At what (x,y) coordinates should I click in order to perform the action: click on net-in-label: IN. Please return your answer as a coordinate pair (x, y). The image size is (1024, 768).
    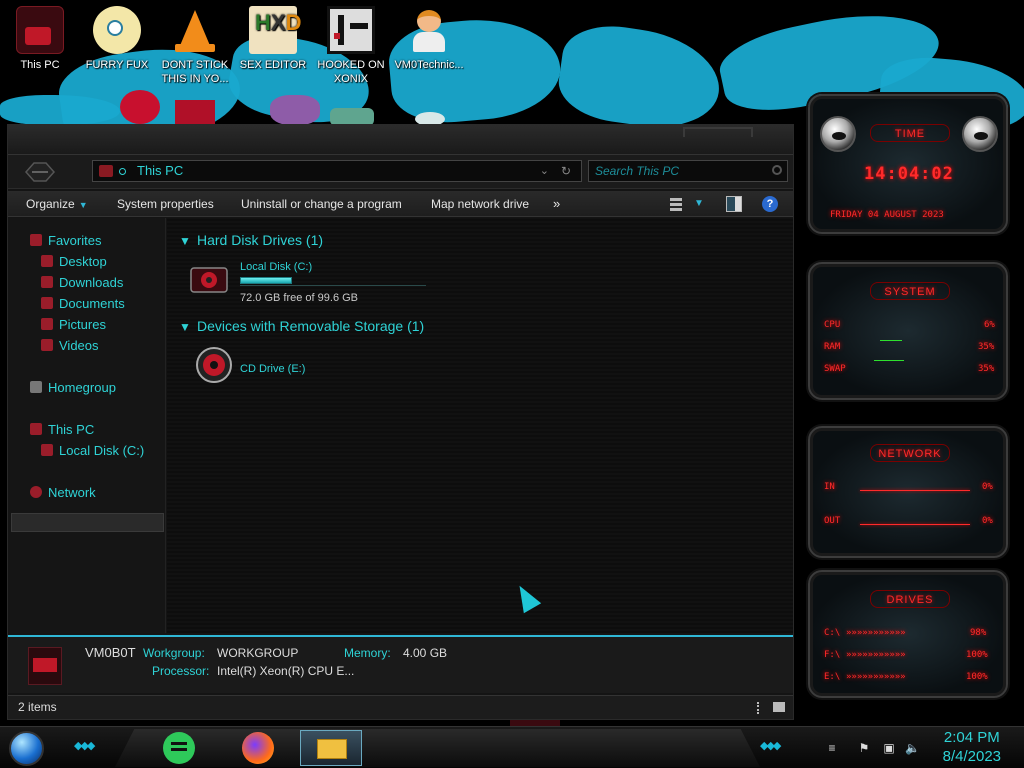
    Looking at the image, I should click on (829, 487).